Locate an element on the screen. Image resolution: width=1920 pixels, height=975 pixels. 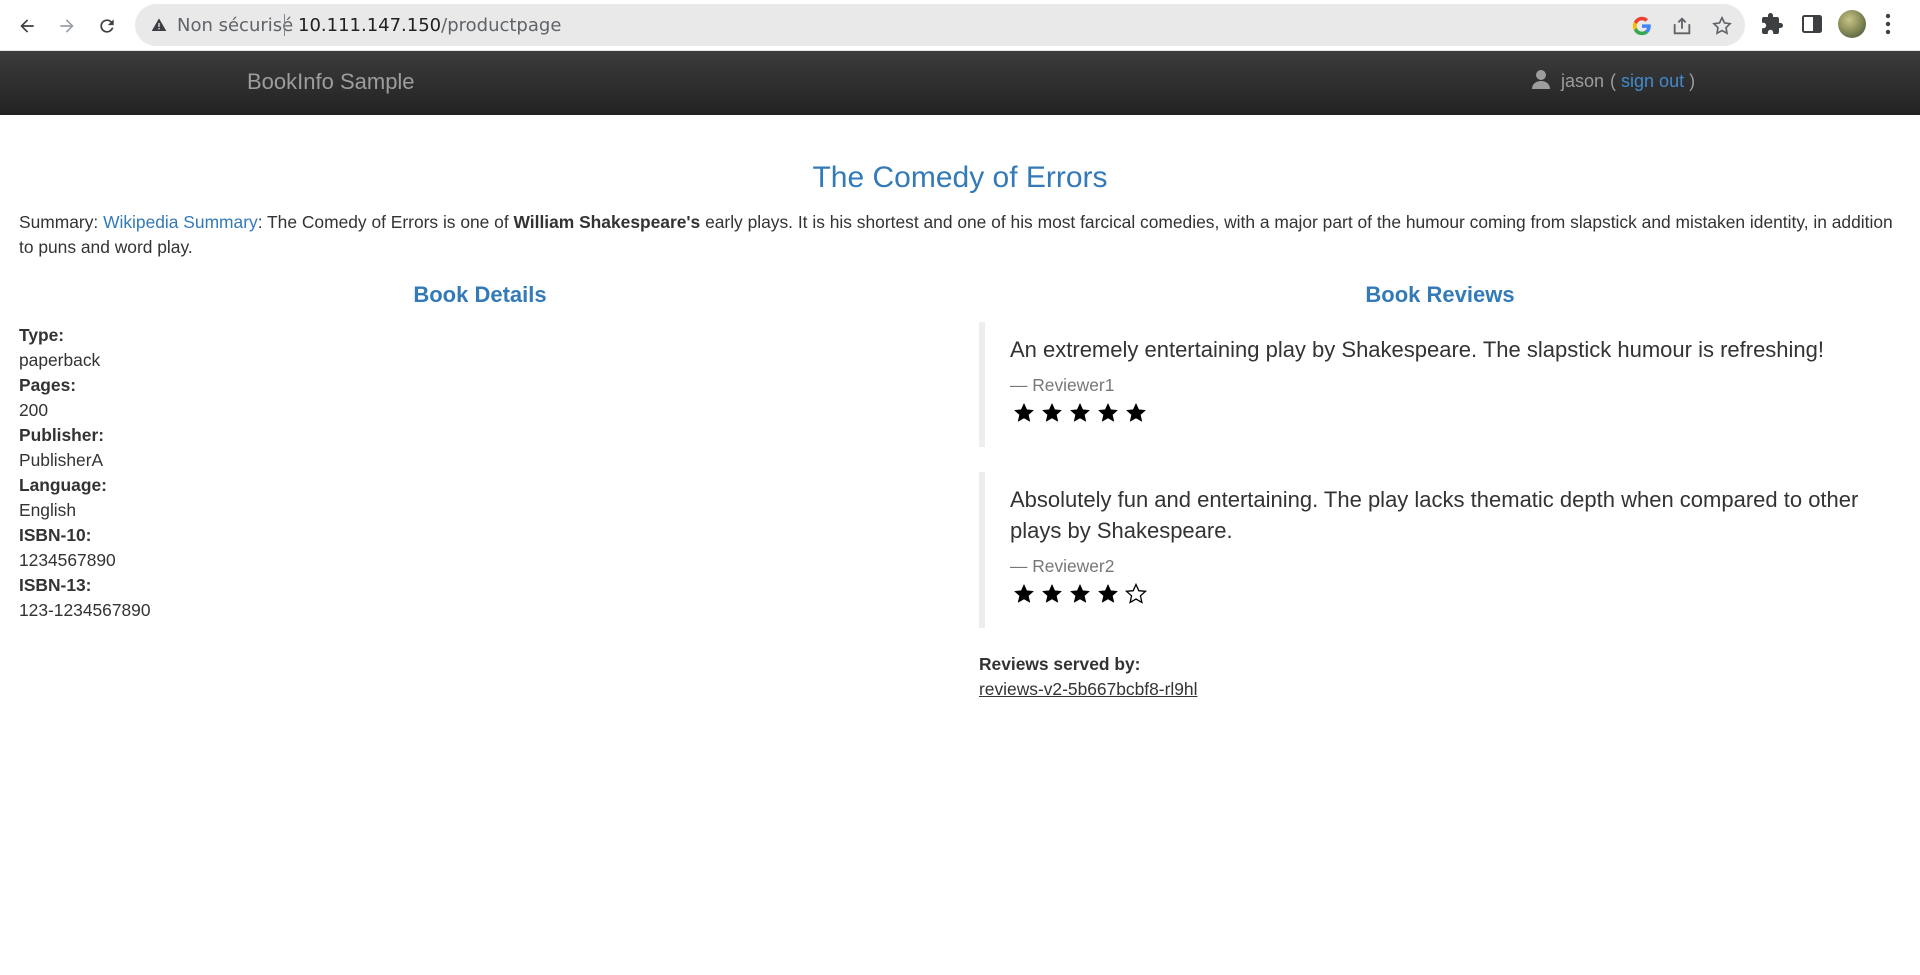
detail-value-isbn10: 1234567890 is located at coordinates (67, 560).